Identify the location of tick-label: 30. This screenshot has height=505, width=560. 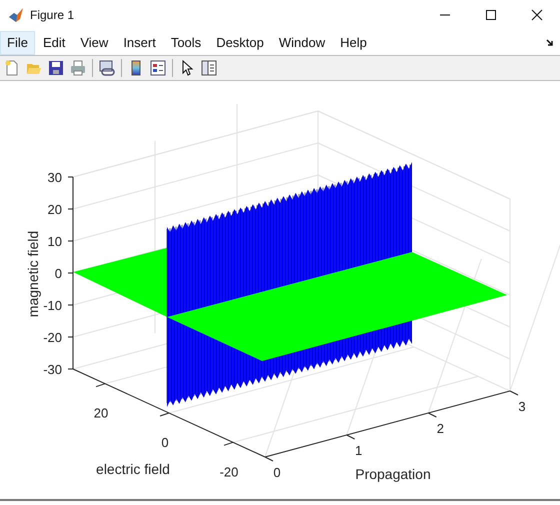
(55, 177).